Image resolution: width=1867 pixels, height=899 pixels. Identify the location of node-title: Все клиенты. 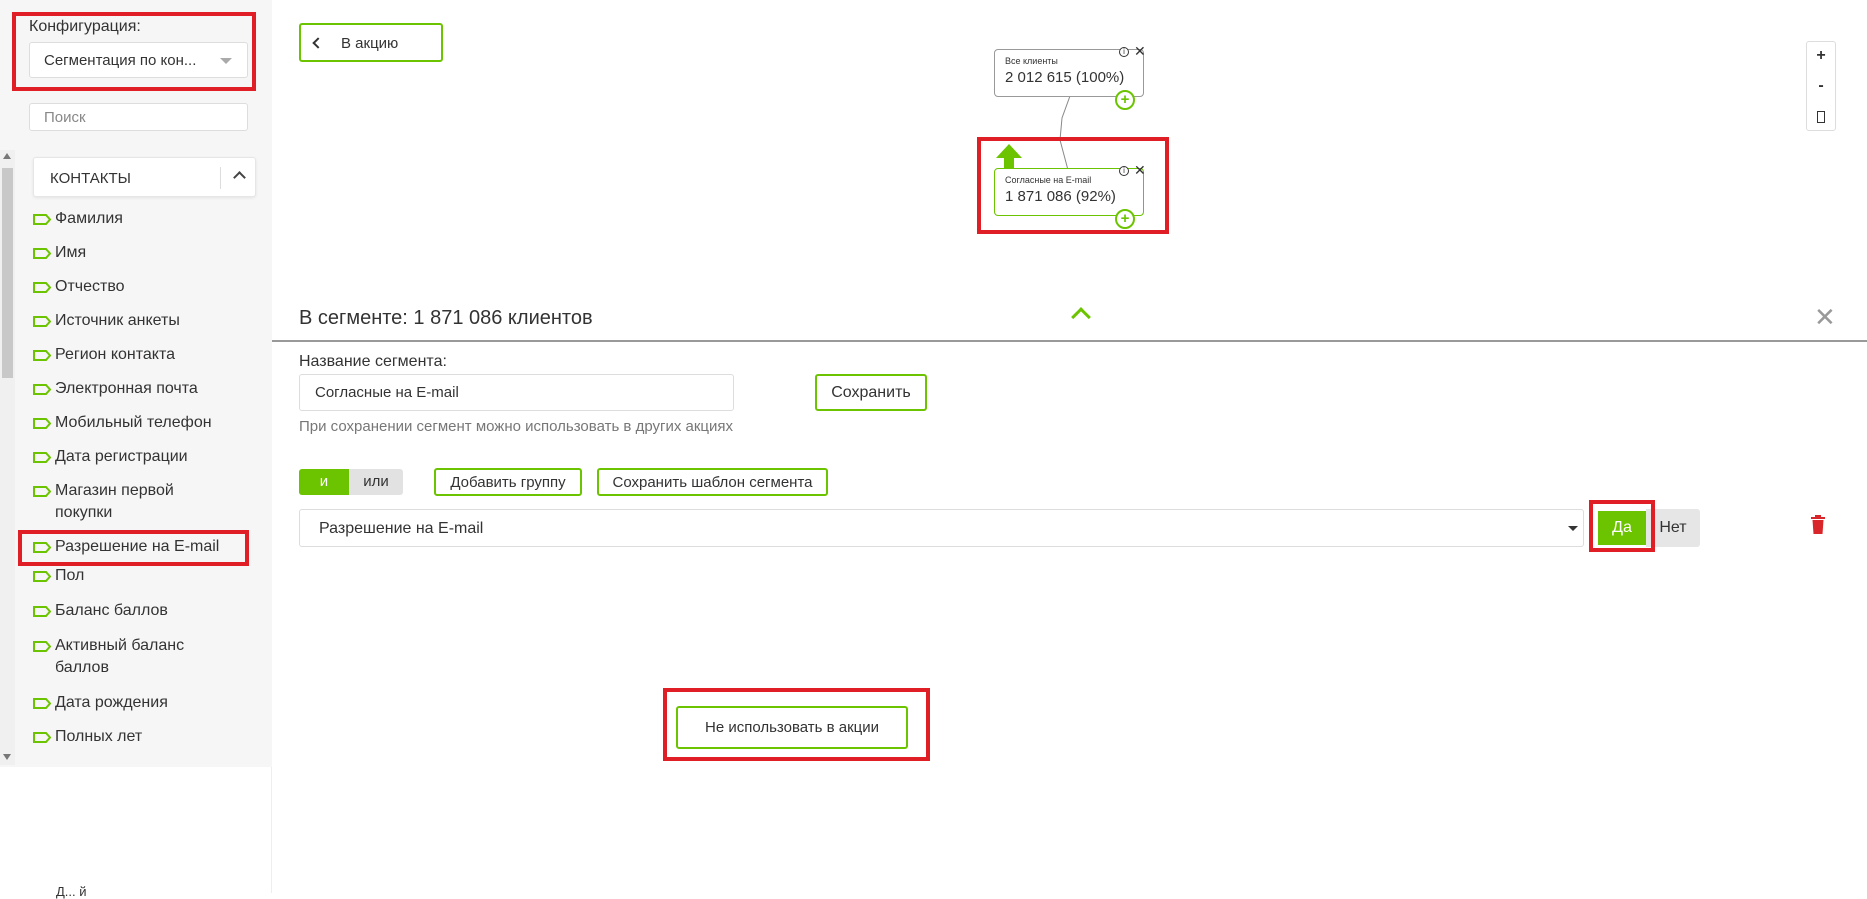
(1031, 61).